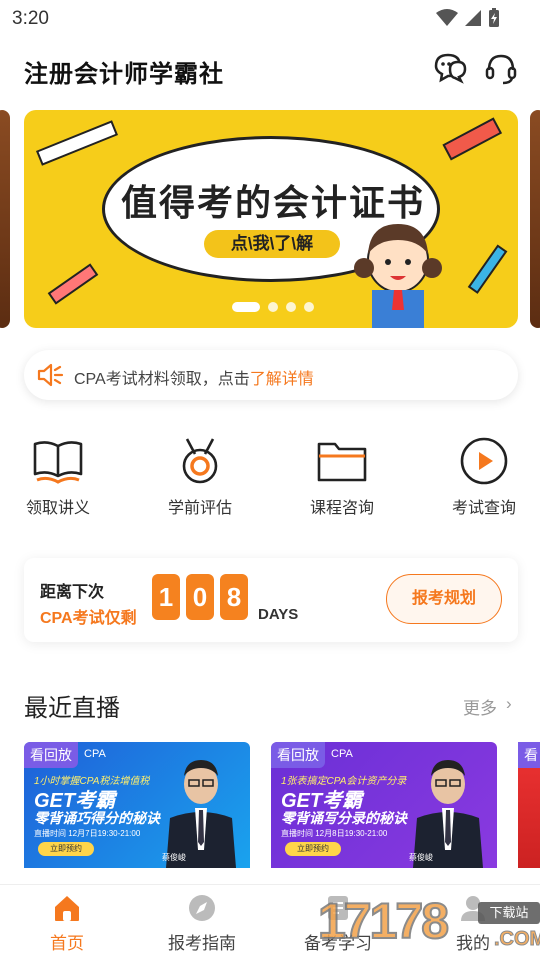 The image size is (540, 960). Describe the element at coordinates (234, 597) in the screenshot. I see `countdown-digit: 8` at that location.